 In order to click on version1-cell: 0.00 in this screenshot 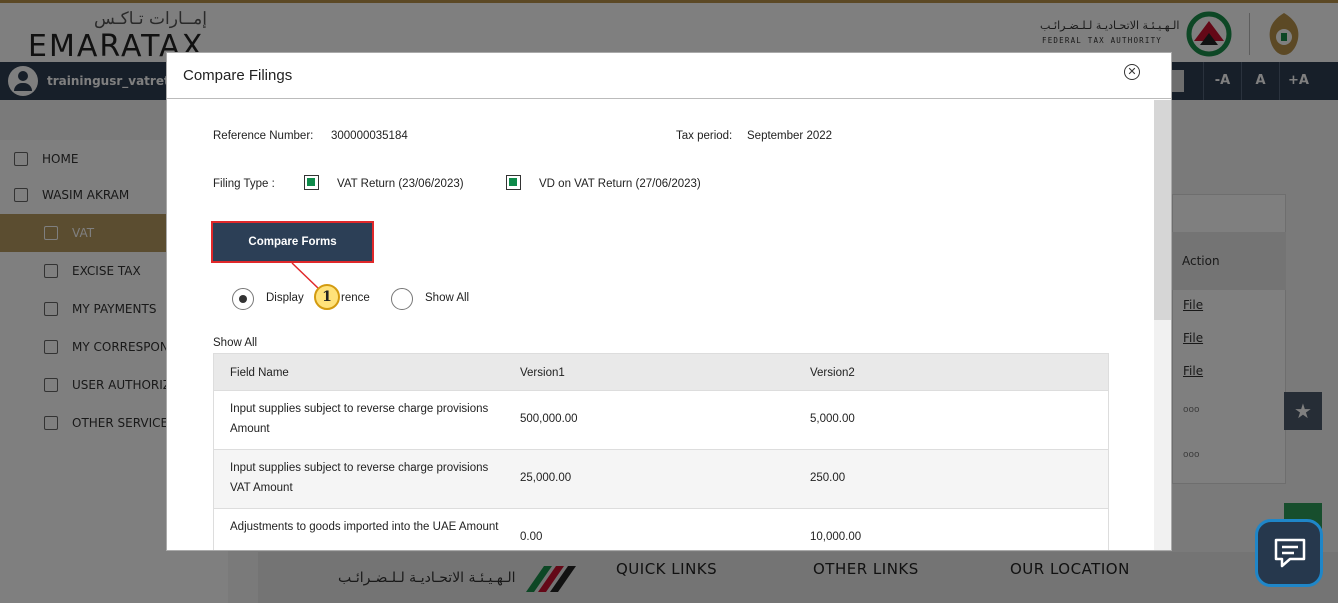, I will do `click(531, 537)`.